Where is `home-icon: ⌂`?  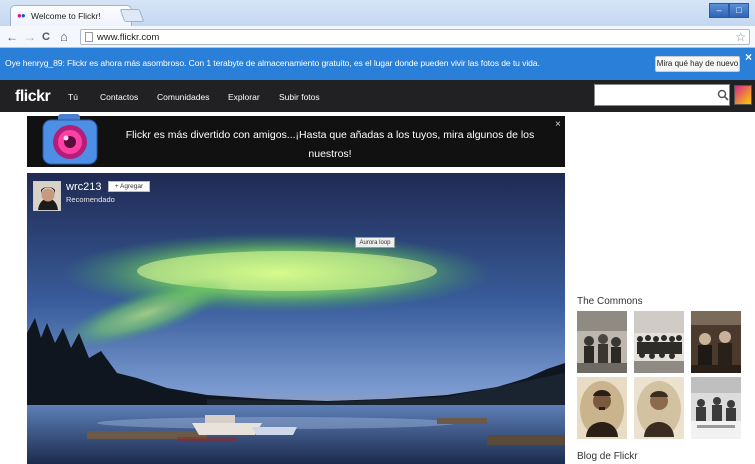 home-icon: ⌂ is located at coordinates (64, 37).